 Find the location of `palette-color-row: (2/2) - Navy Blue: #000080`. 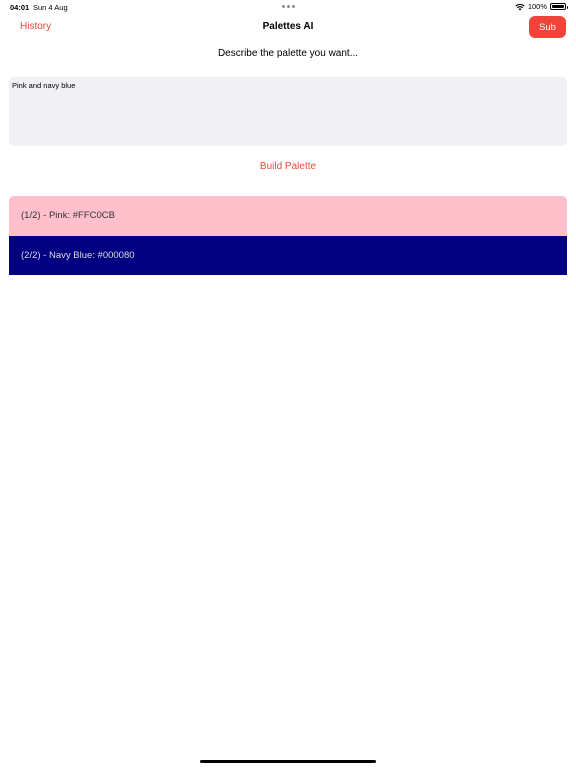

palette-color-row: (2/2) - Navy Blue: #000080 is located at coordinates (288, 255).